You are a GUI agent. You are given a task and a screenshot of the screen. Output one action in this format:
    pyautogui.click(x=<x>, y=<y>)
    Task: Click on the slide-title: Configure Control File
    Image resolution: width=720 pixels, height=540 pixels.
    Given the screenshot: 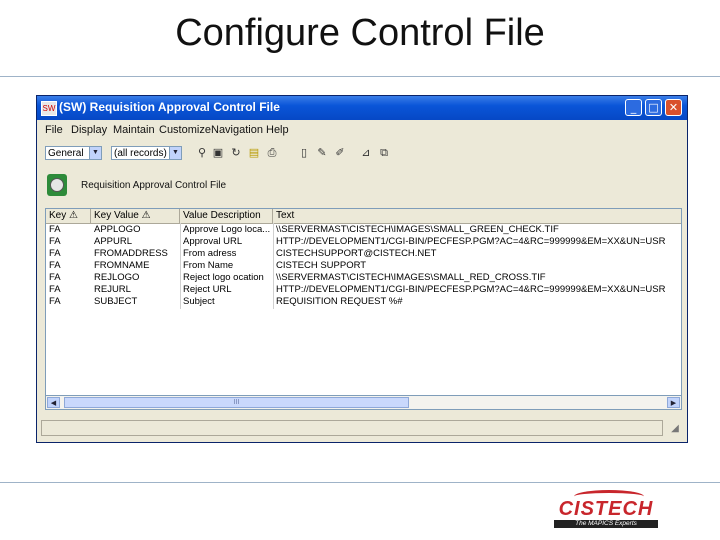 What is the action you would take?
    pyautogui.click(x=360, y=33)
    